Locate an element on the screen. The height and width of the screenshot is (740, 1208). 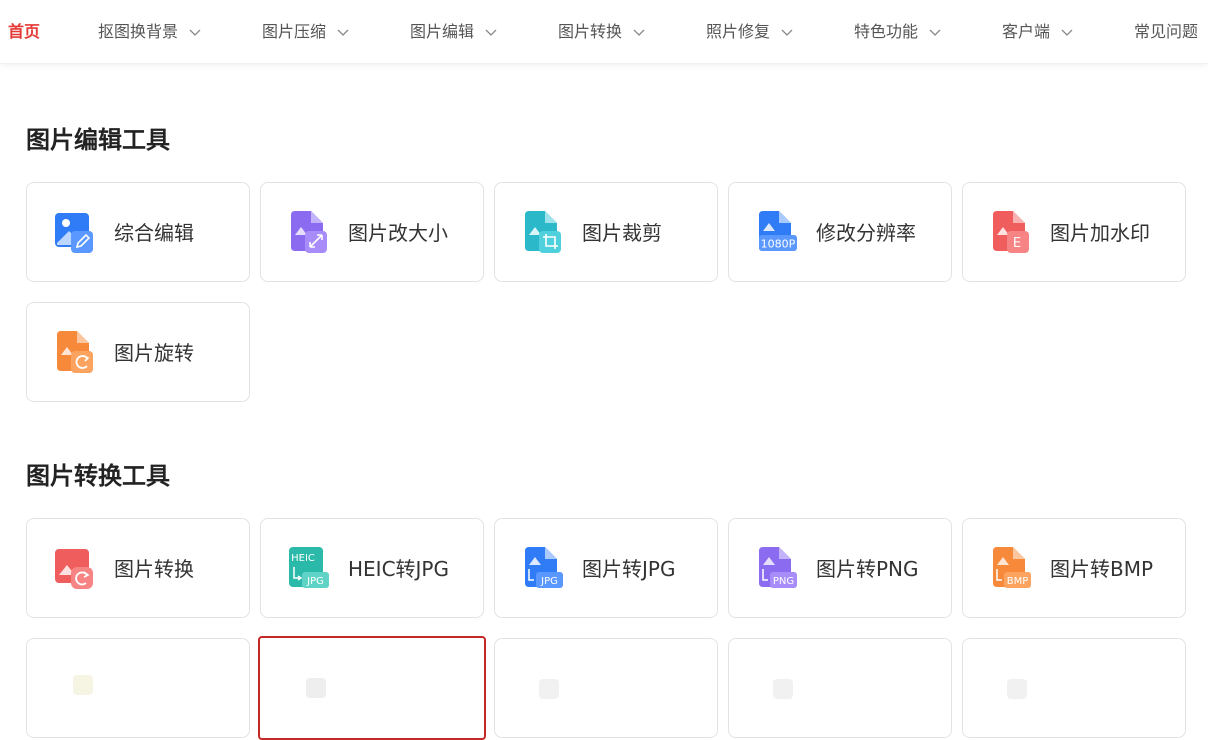
nav-label: 图片编辑 is located at coordinates (442, 31).